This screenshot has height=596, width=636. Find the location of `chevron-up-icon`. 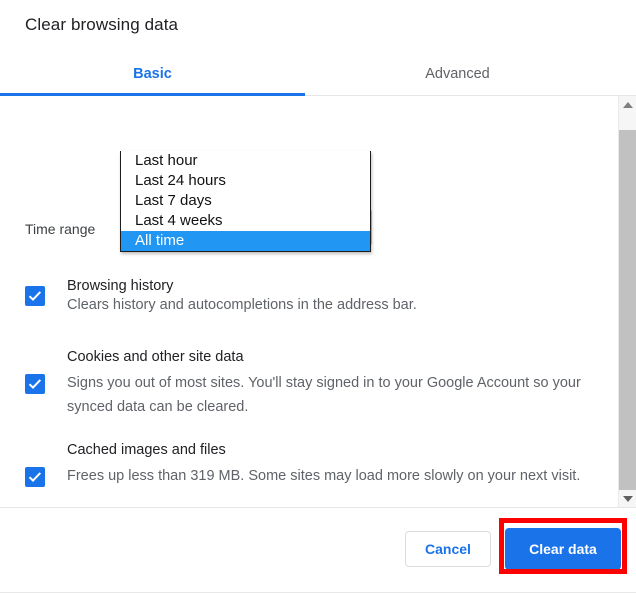

chevron-up-icon is located at coordinates (628, 105).